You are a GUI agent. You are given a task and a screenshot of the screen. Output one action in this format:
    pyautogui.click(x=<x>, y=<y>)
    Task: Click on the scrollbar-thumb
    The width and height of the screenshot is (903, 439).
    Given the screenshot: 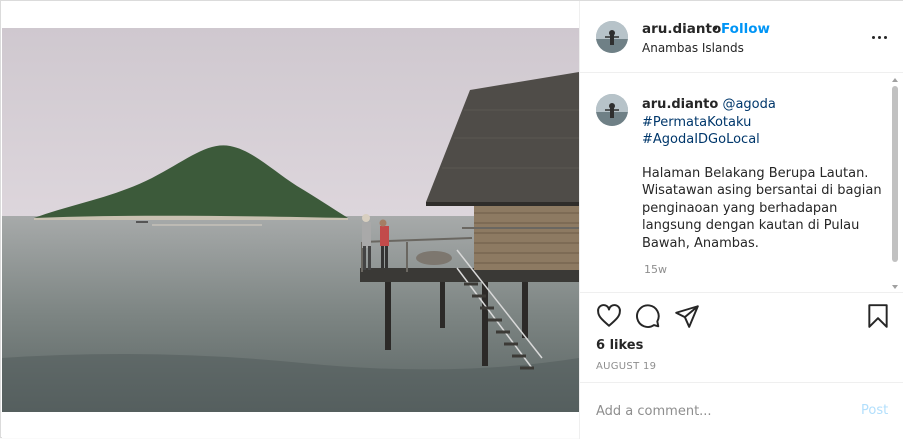 What is the action you would take?
    pyautogui.click(x=895, y=174)
    